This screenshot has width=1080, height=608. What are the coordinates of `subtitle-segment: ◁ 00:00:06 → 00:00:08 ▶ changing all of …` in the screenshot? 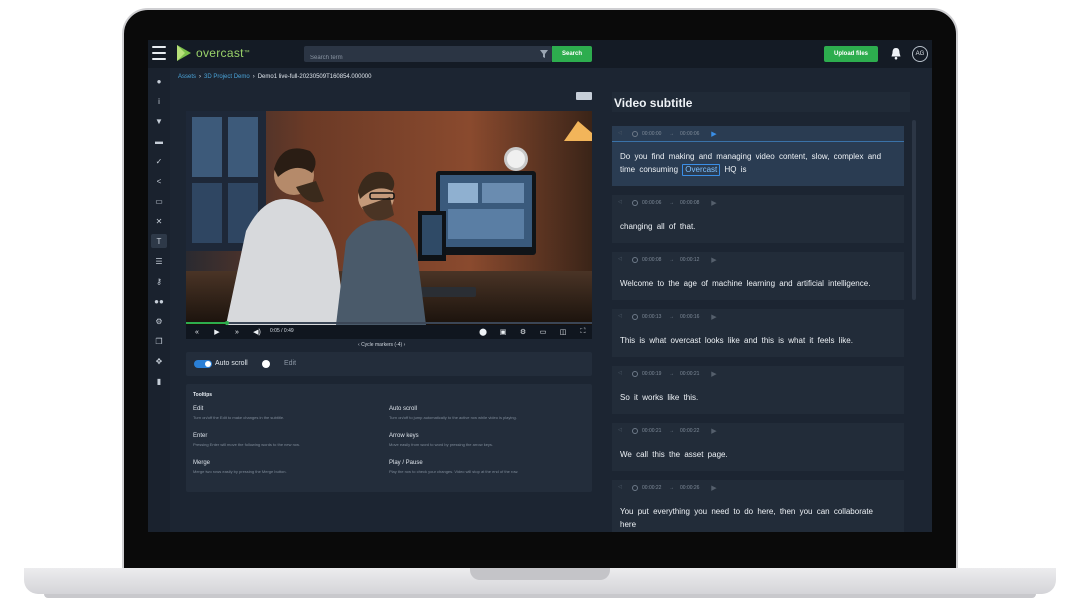 It's located at (758, 219).